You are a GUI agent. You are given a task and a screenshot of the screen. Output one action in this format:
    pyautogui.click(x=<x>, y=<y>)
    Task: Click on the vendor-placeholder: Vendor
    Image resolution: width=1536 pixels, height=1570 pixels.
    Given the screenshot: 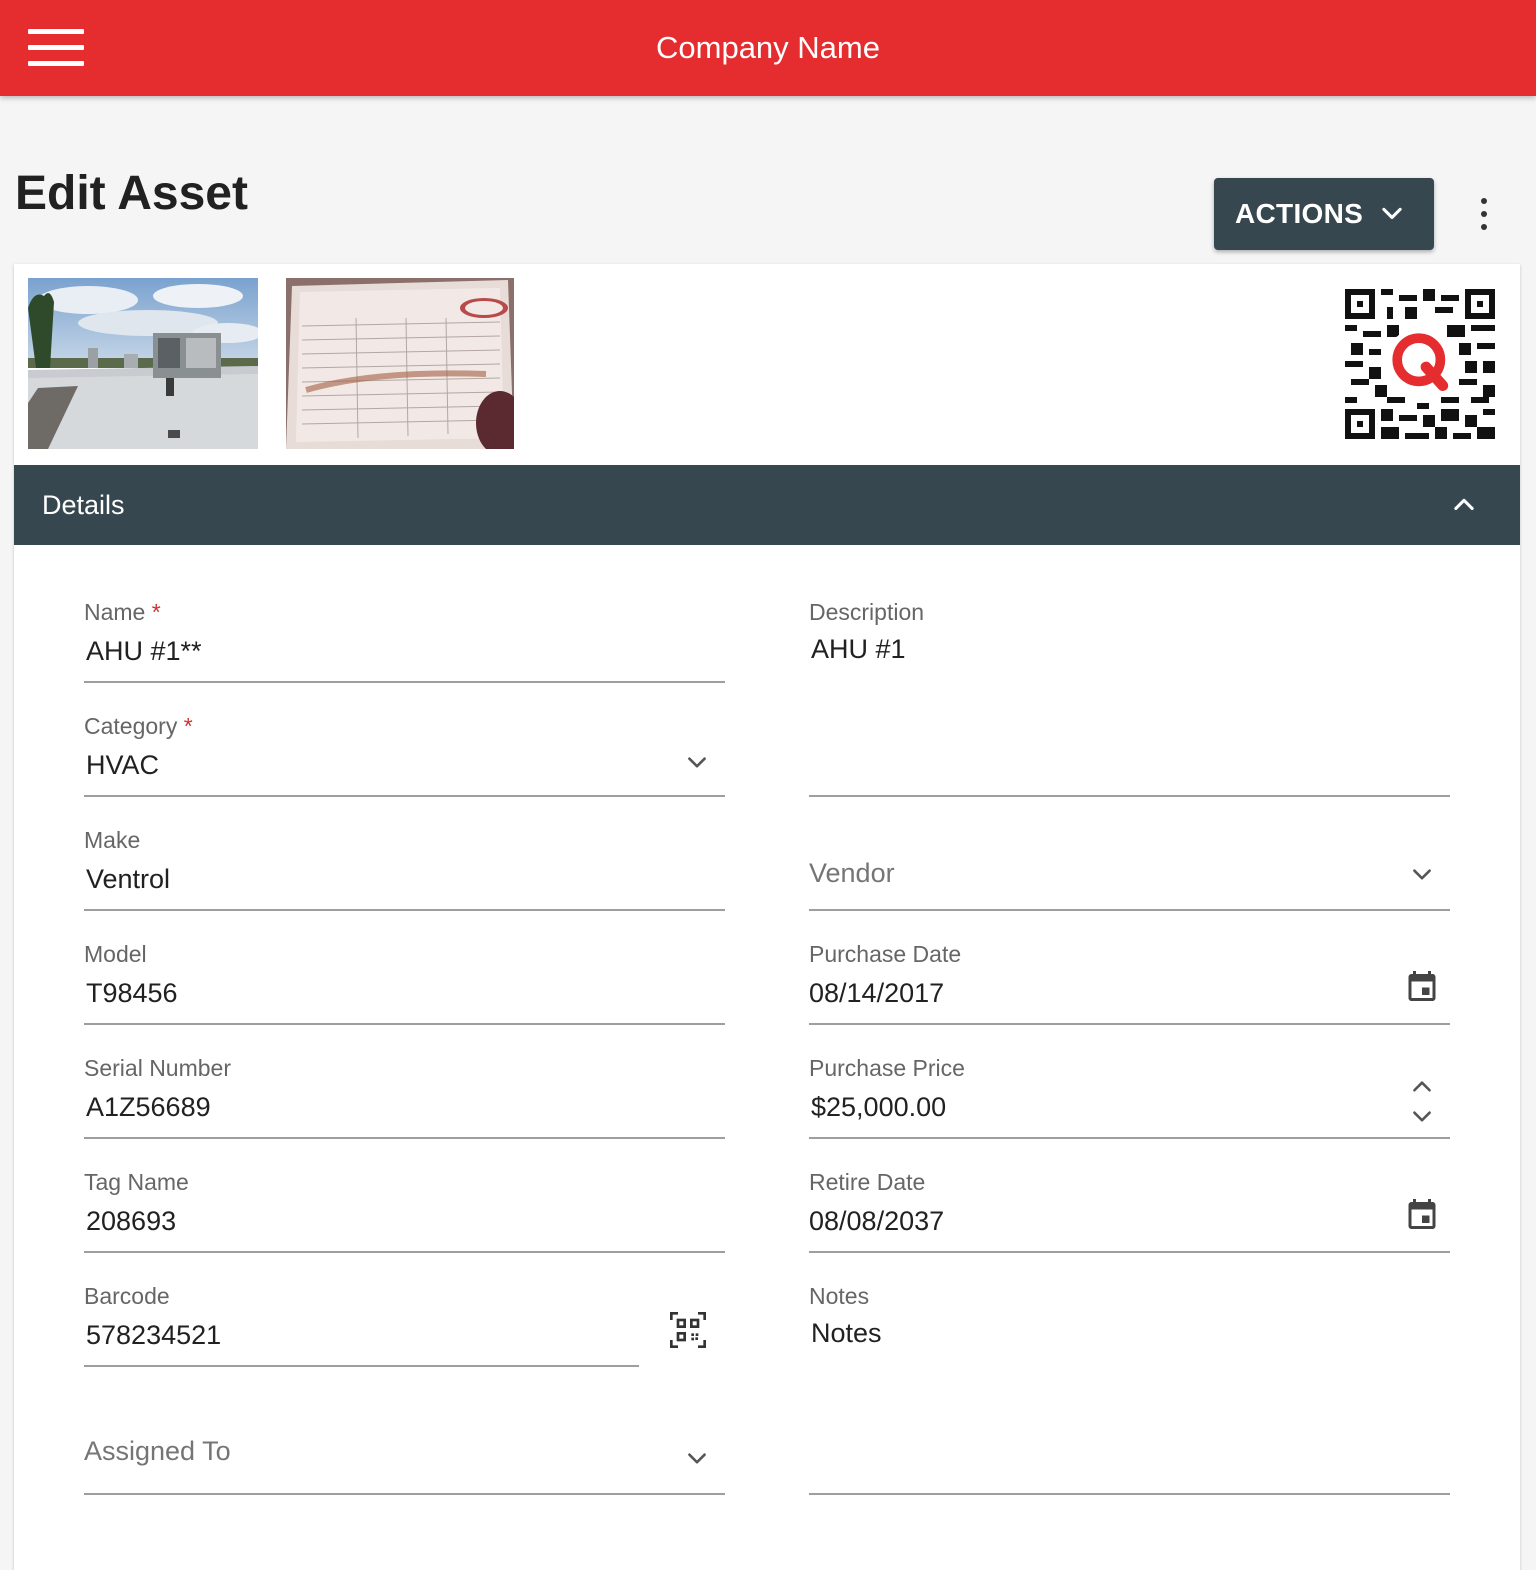 What is the action you would take?
    pyautogui.click(x=852, y=873)
    